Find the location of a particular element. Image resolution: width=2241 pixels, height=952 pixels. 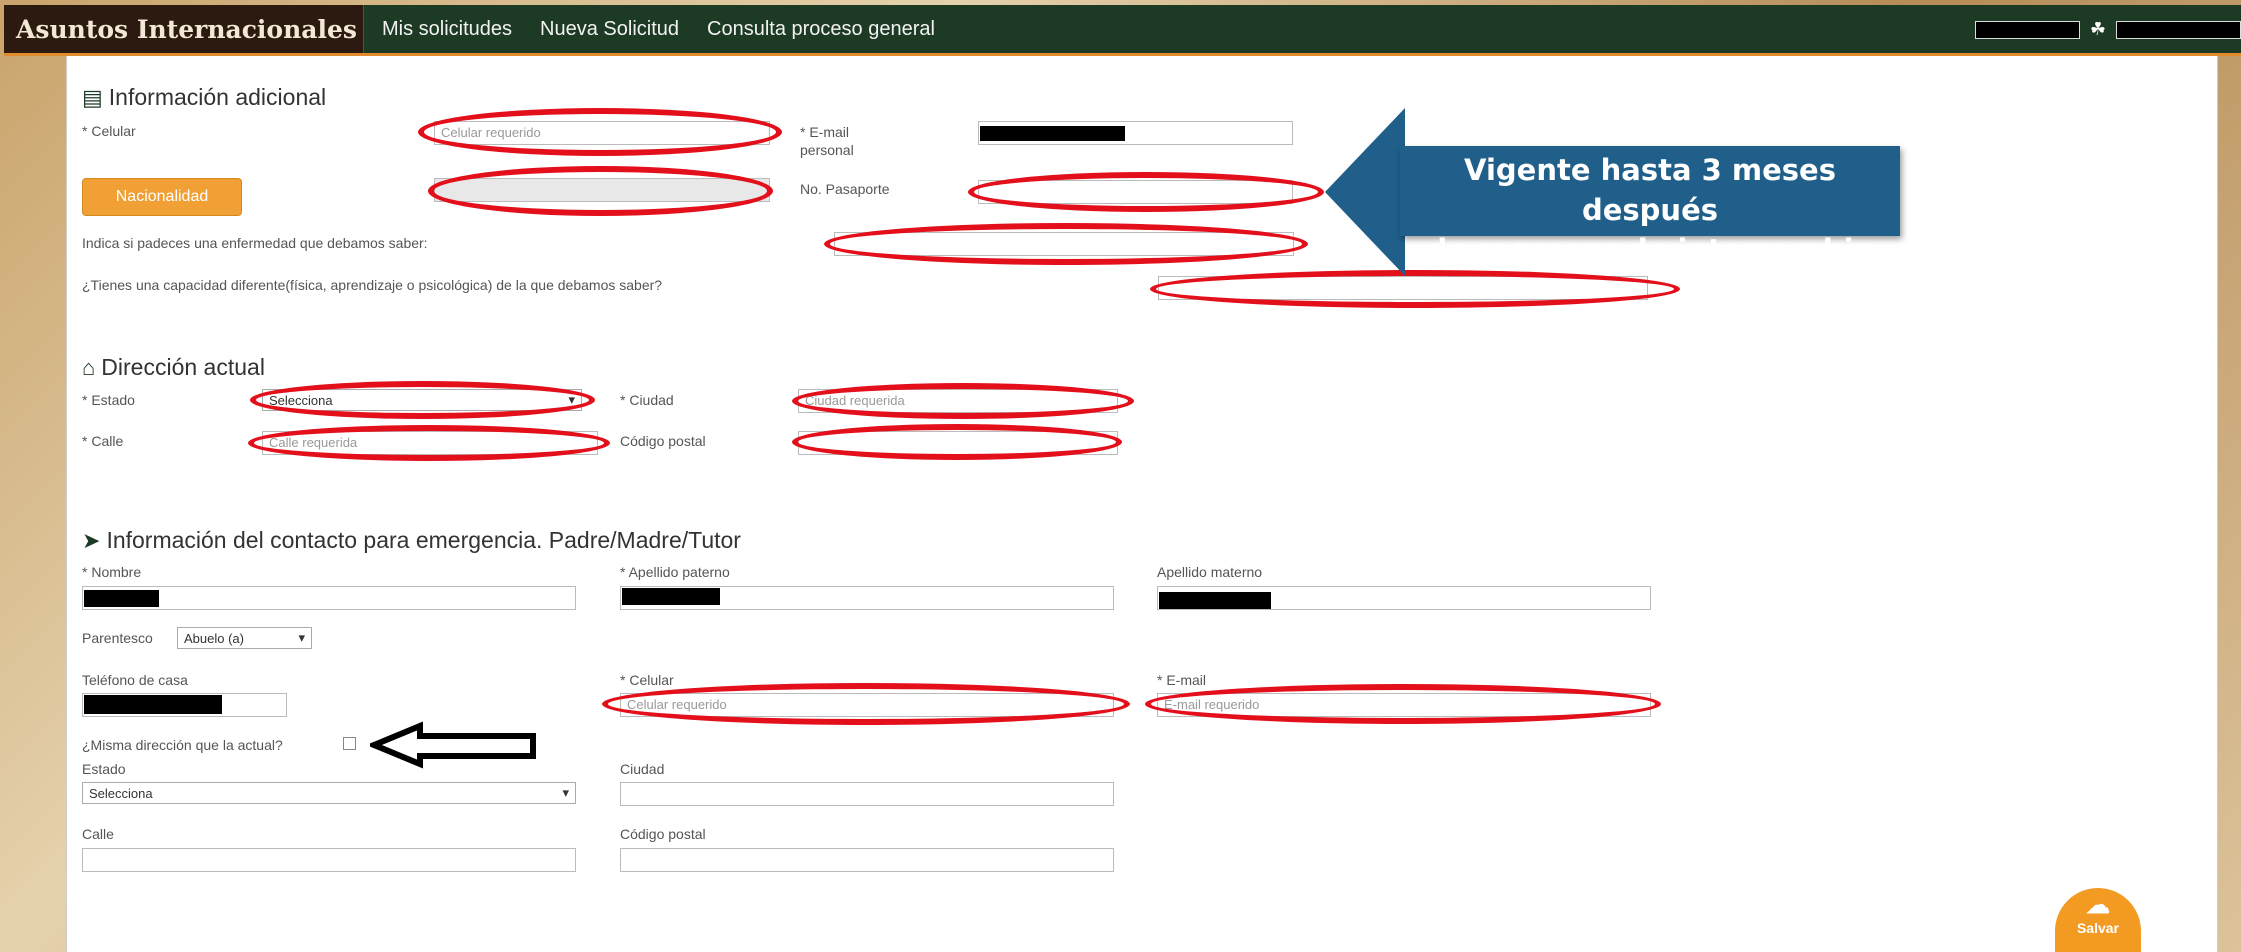

estado-select: Selecciona ▾ is located at coordinates (422, 400).